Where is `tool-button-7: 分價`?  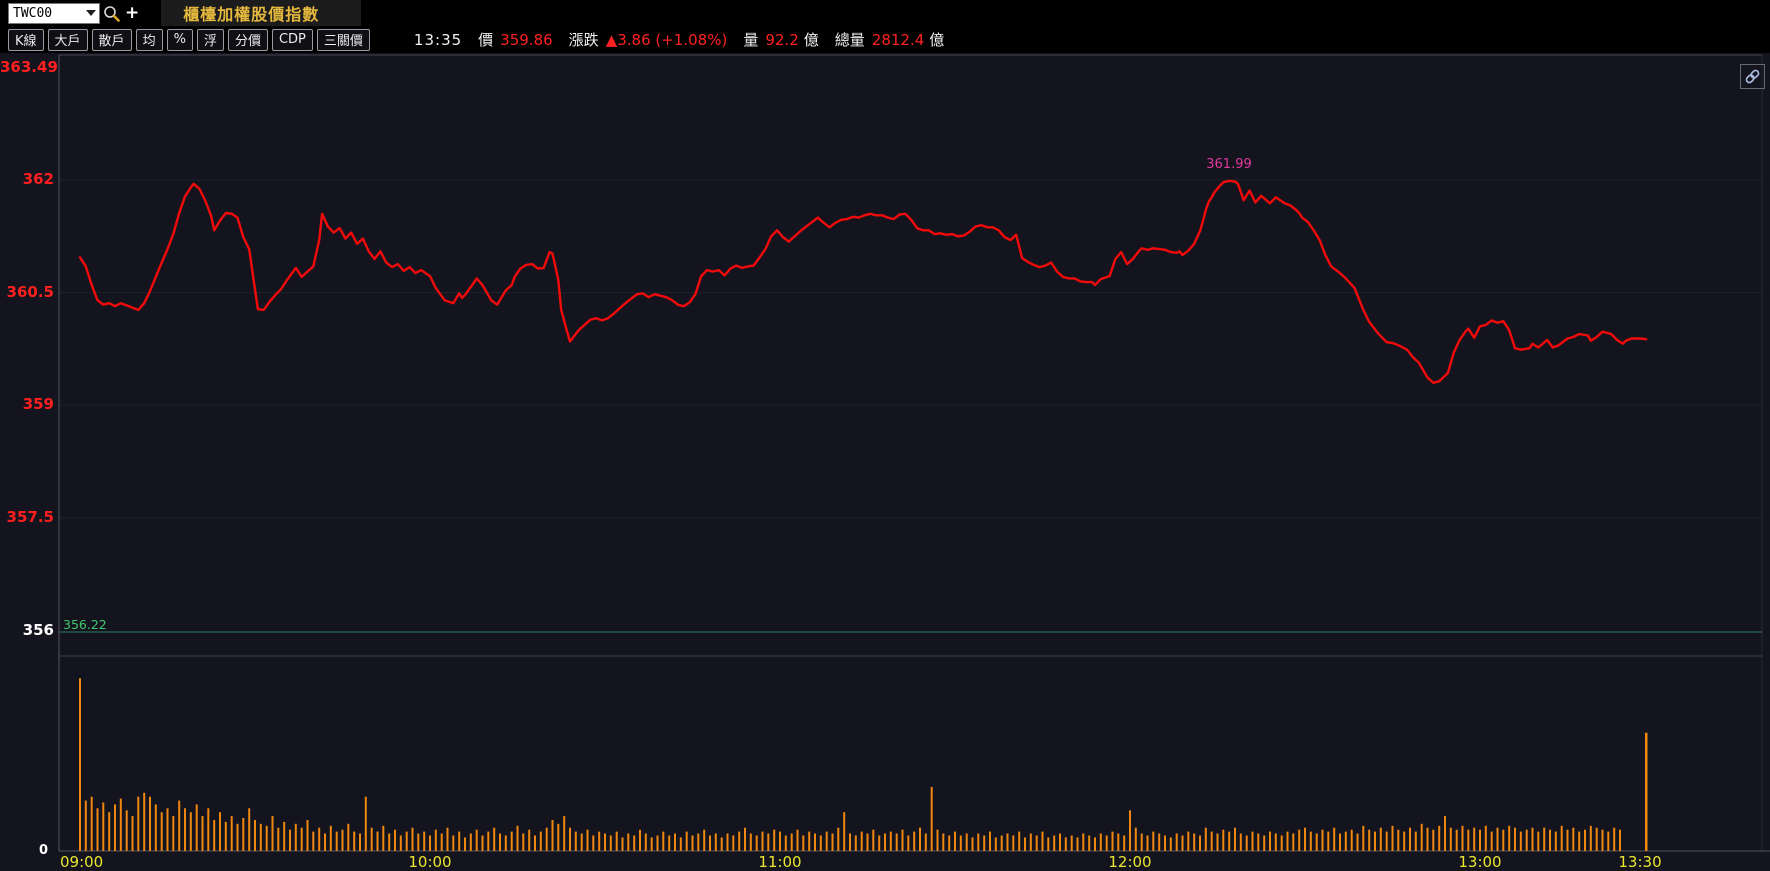 tool-button-7: 分價 is located at coordinates (247, 39).